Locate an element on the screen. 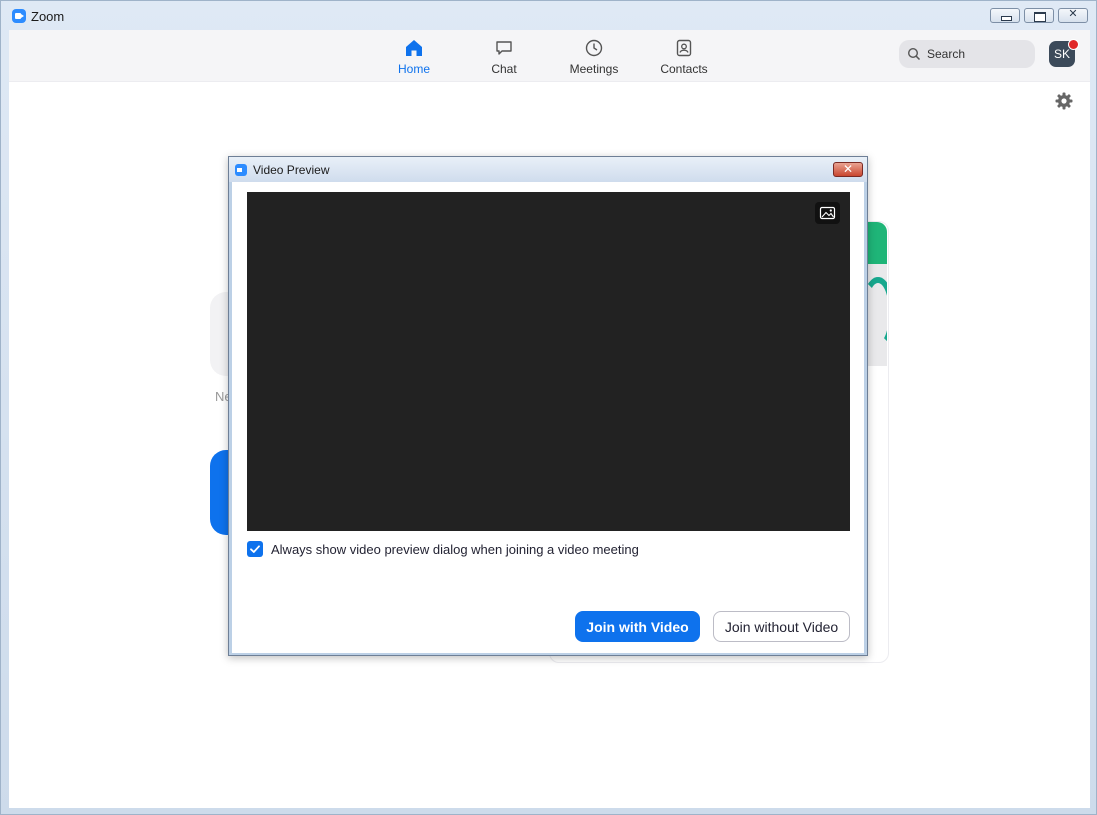  checkmark-icon is located at coordinates (255, 549).